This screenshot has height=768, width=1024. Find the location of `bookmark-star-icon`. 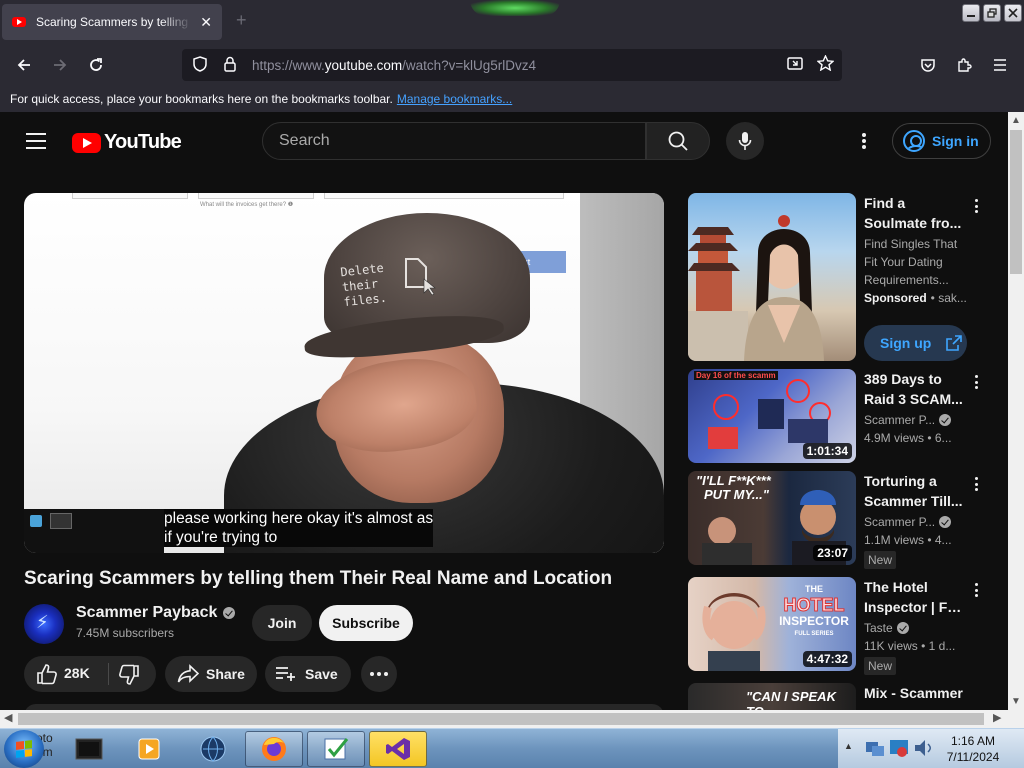

bookmark-star-icon is located at coordinates (825, 64).